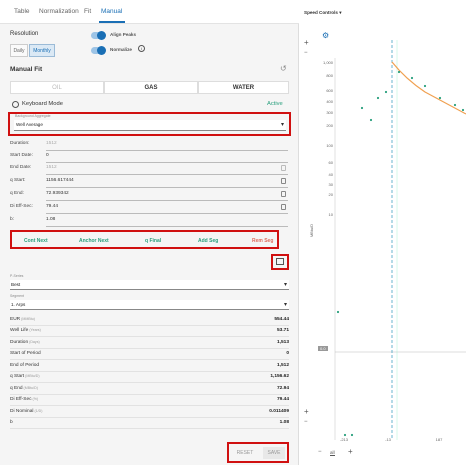  What do you see at coordinates (262, 241) in the screenshot?
I see `rem-seg-button: Rem Seg` at bounding box center [262, 241].